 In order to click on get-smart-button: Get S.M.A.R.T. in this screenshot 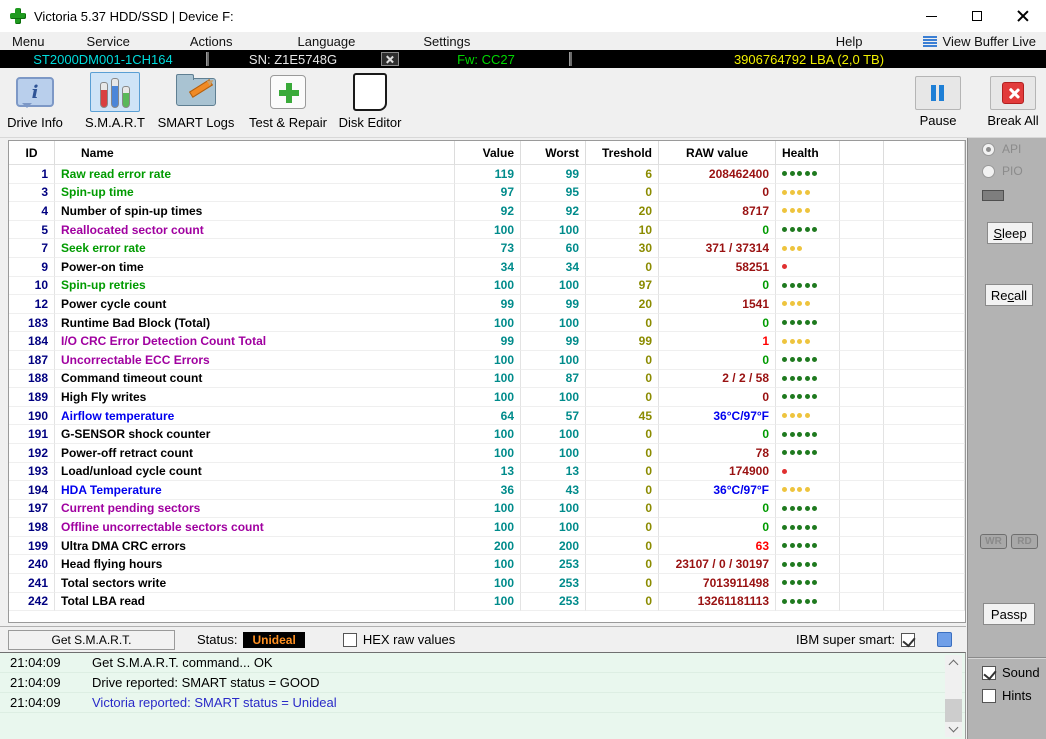, I will do `click(91, 639)`.